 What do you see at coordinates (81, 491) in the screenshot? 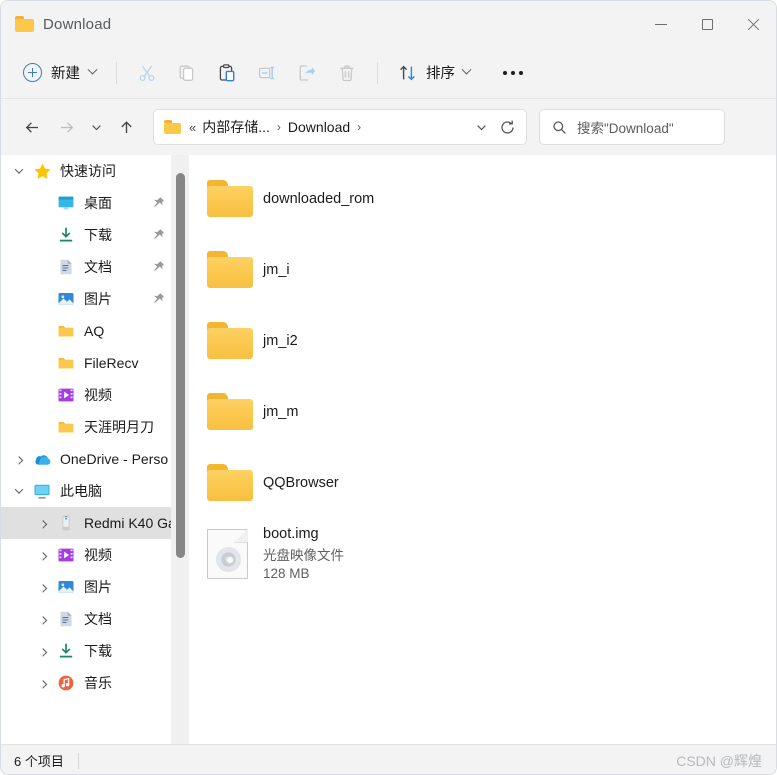
I see `sidebar-item-label: 此电脑` at bounding box center [81, 491].